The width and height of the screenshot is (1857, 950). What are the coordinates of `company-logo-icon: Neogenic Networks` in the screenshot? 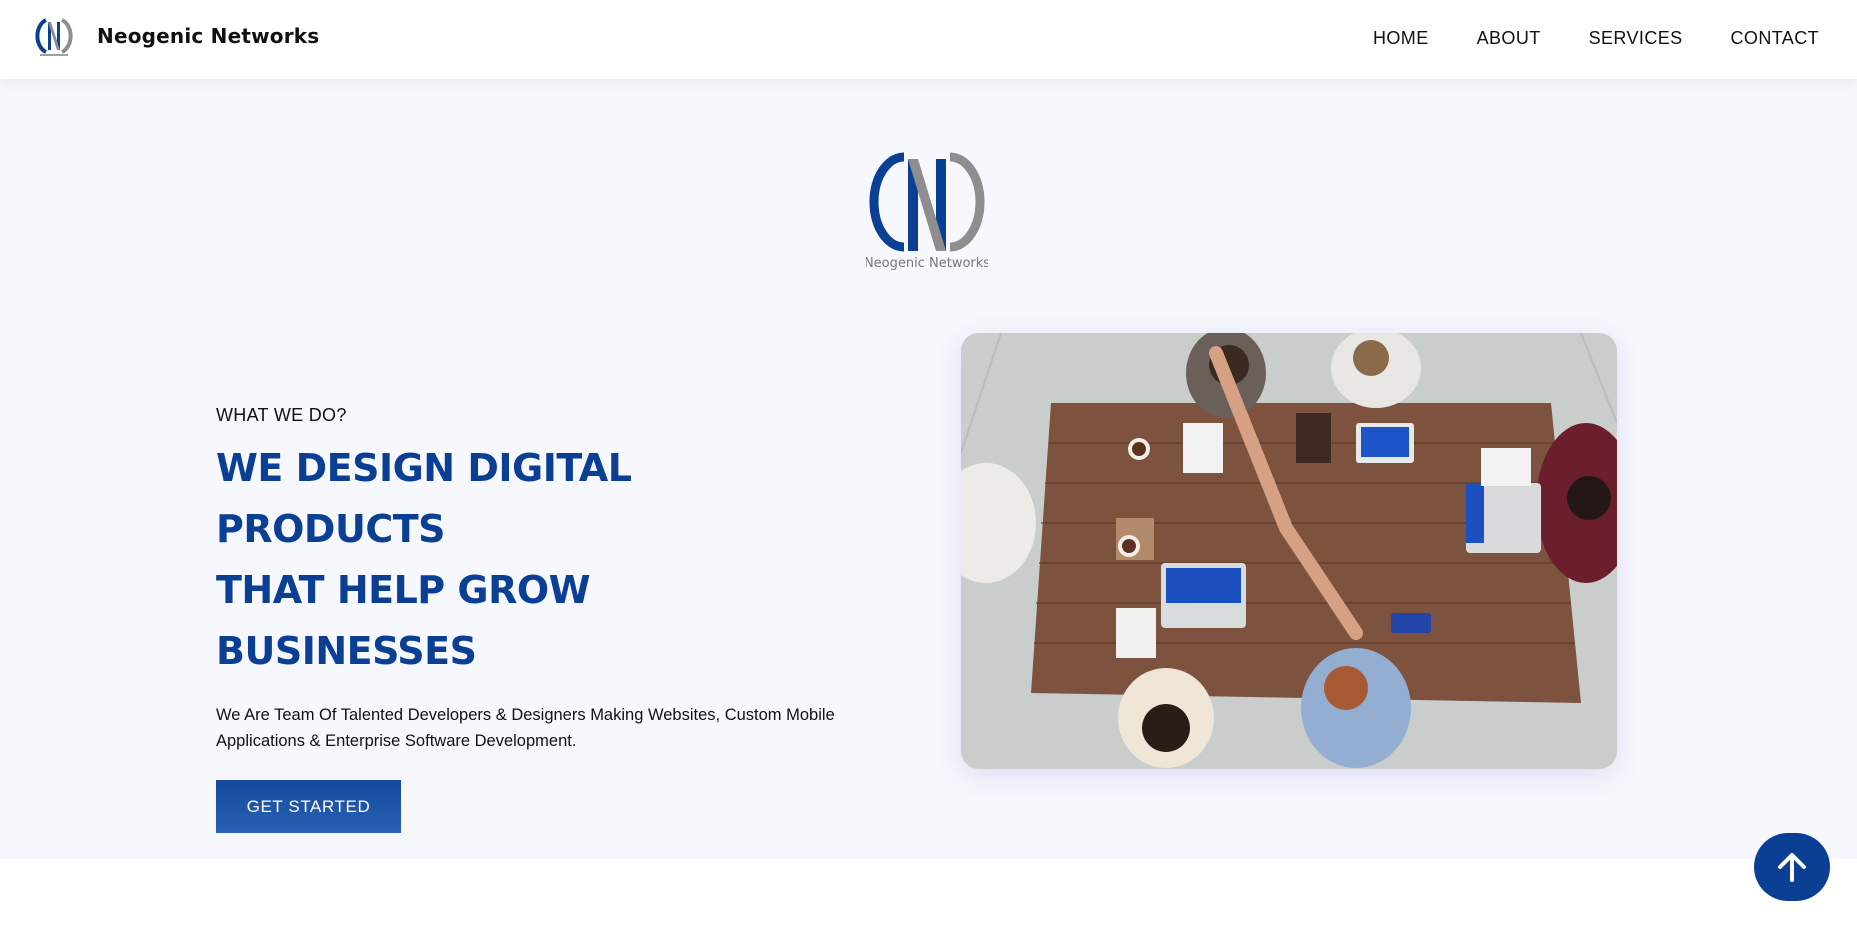 It's located at (927, 211).